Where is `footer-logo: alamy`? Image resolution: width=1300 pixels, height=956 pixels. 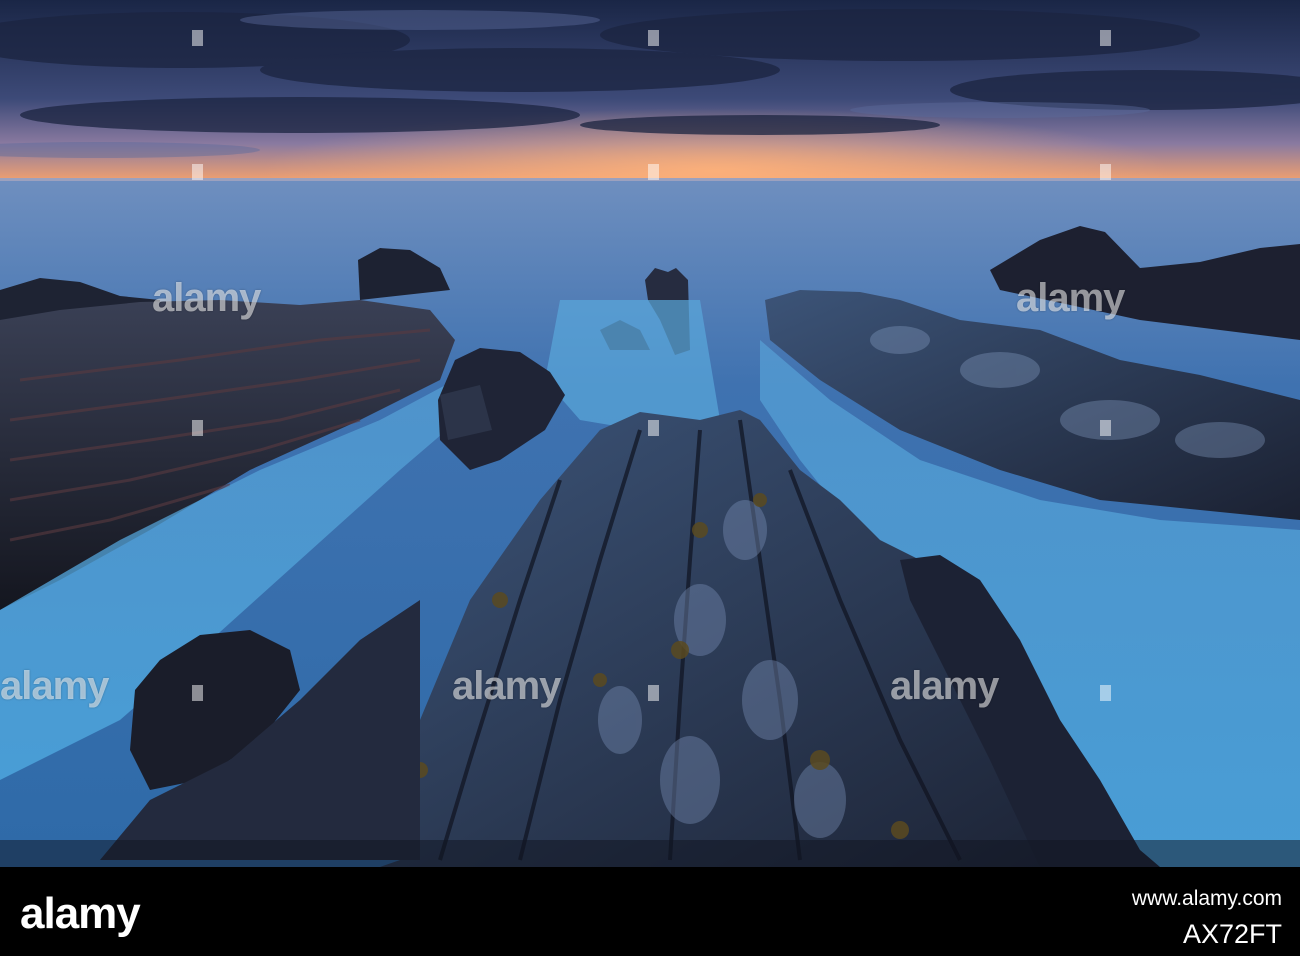 footer-logo: alamy is located at coordinates (80, 914).